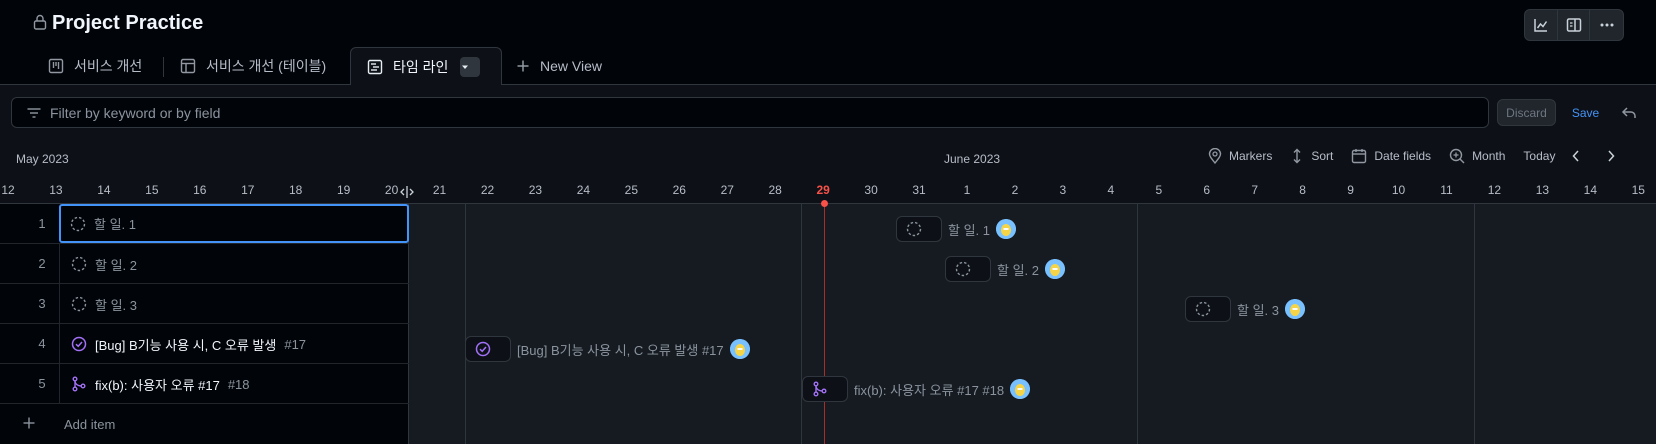 Image resolution: width=1656 pixels, height=444 pixels. I want to click on row-title-cell: fix(b): 사용자 오류 #17 #18, so click(234, 384).